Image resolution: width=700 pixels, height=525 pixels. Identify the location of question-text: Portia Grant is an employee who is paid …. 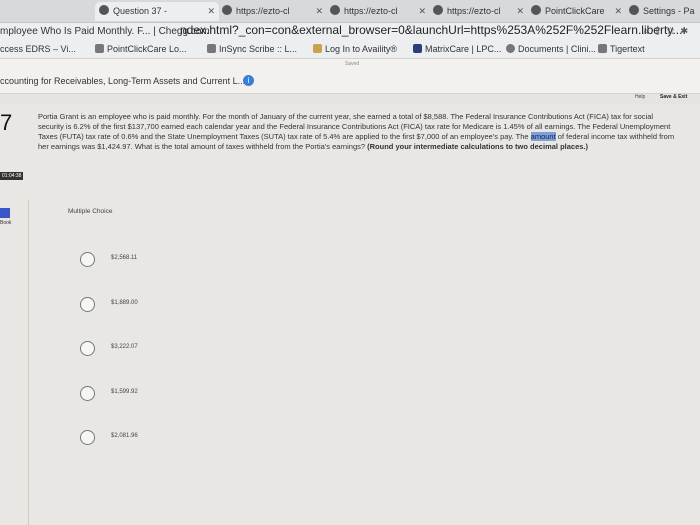
(356, 131).